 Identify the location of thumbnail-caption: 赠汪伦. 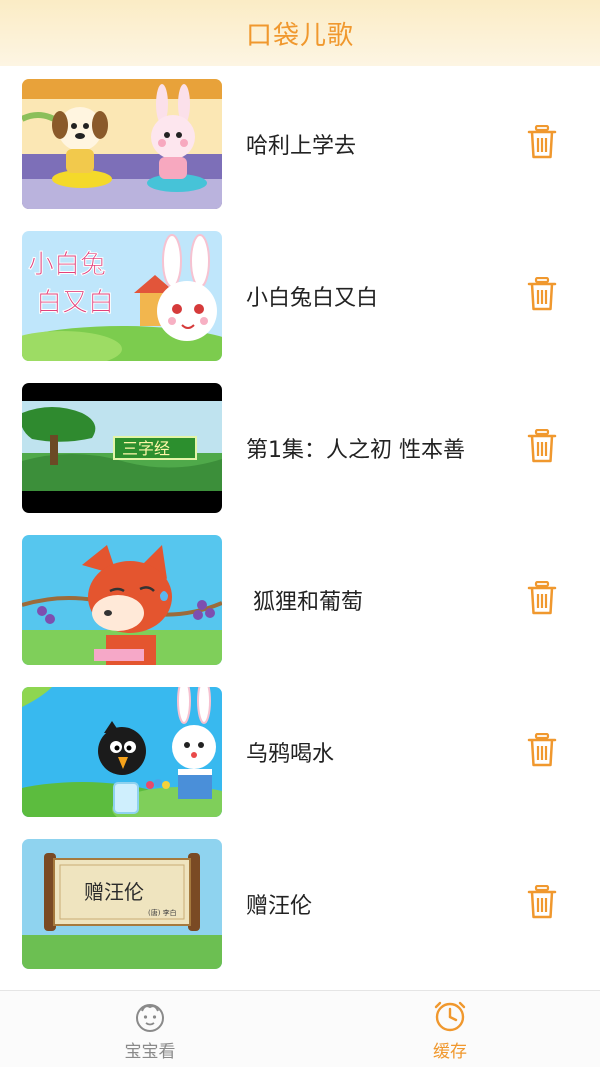
(114, 892).